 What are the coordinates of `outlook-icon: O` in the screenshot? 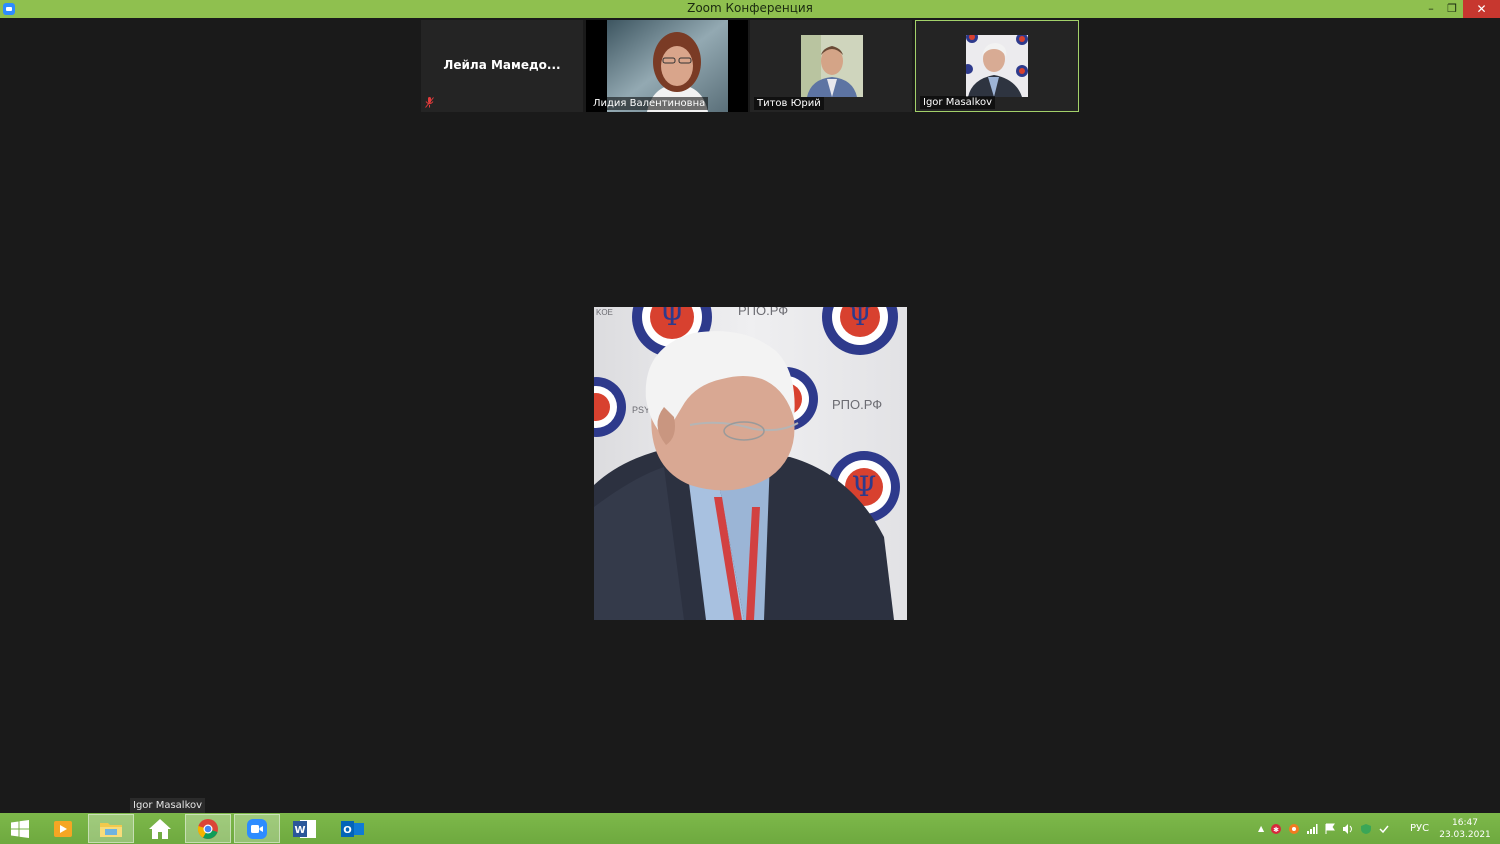 It's located at (352, 828).